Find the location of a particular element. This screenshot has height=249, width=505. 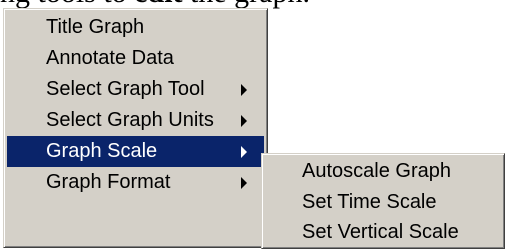

menu-item-label: Graph Scale is located at coordinates (102, 151).